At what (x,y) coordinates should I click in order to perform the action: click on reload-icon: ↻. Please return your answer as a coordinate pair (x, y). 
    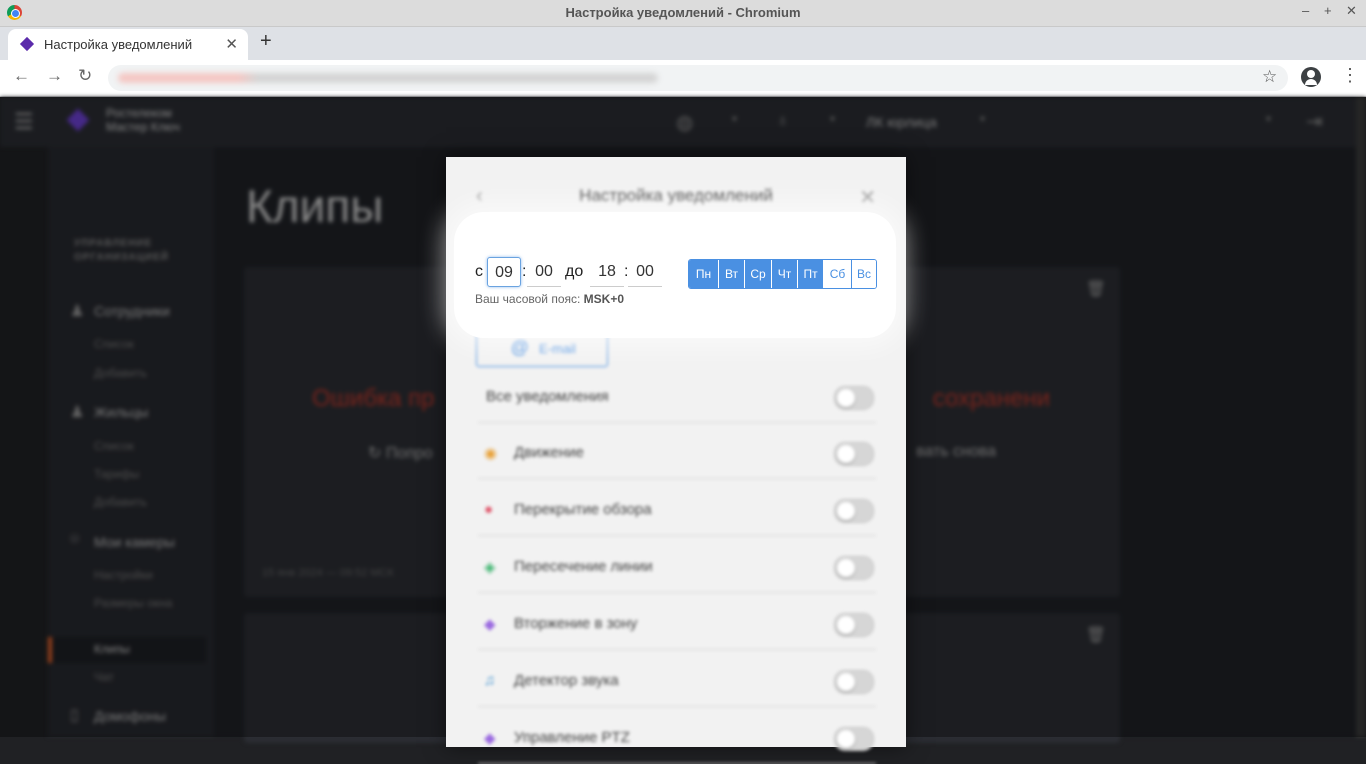
    Looking at the image, I should click on (85, 76).